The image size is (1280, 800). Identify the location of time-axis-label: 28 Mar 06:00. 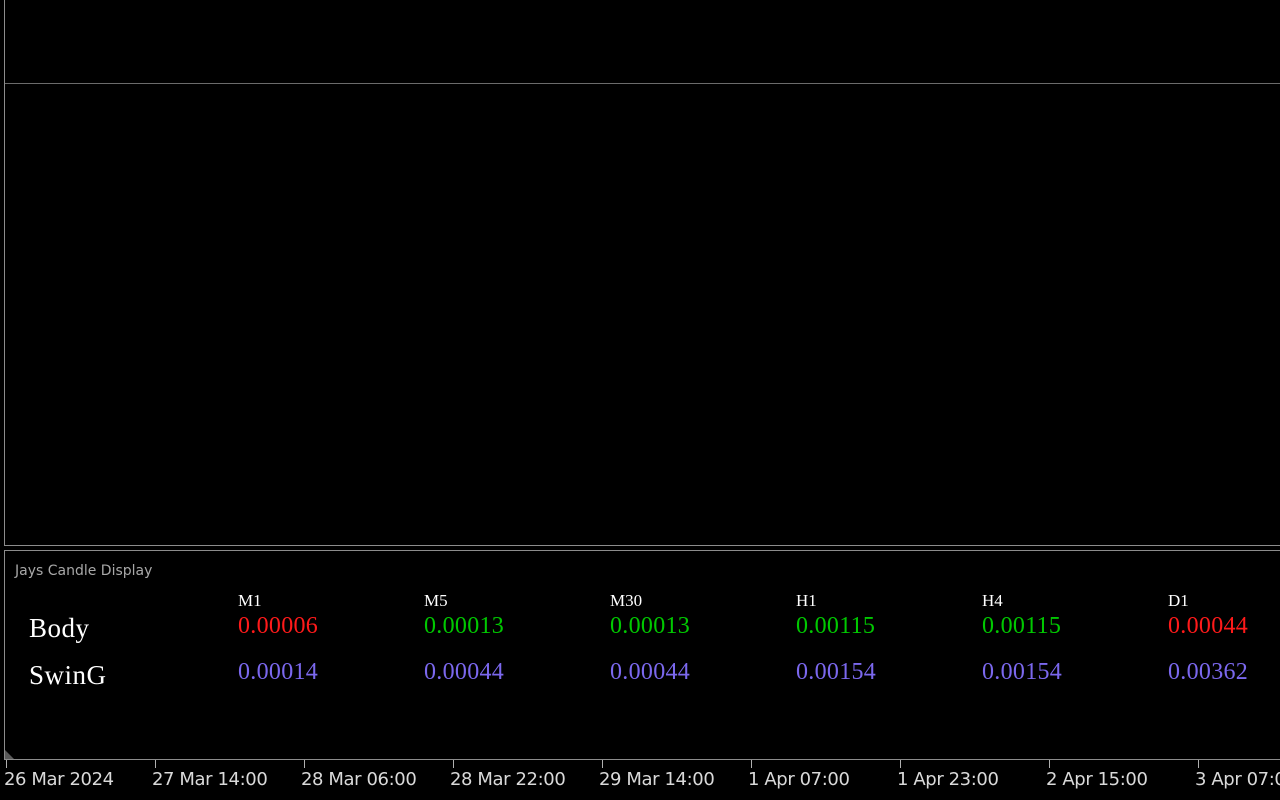
(359, 779).